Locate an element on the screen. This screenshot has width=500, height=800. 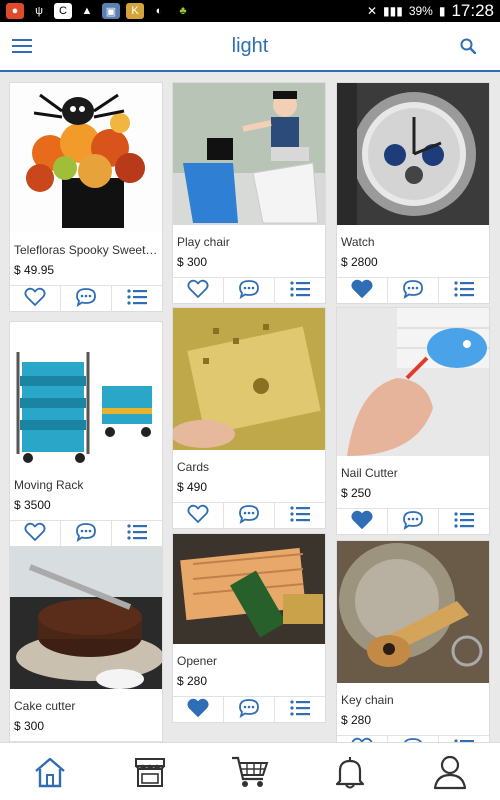
usb-icon: ψ is located at coordinates (39, 11).